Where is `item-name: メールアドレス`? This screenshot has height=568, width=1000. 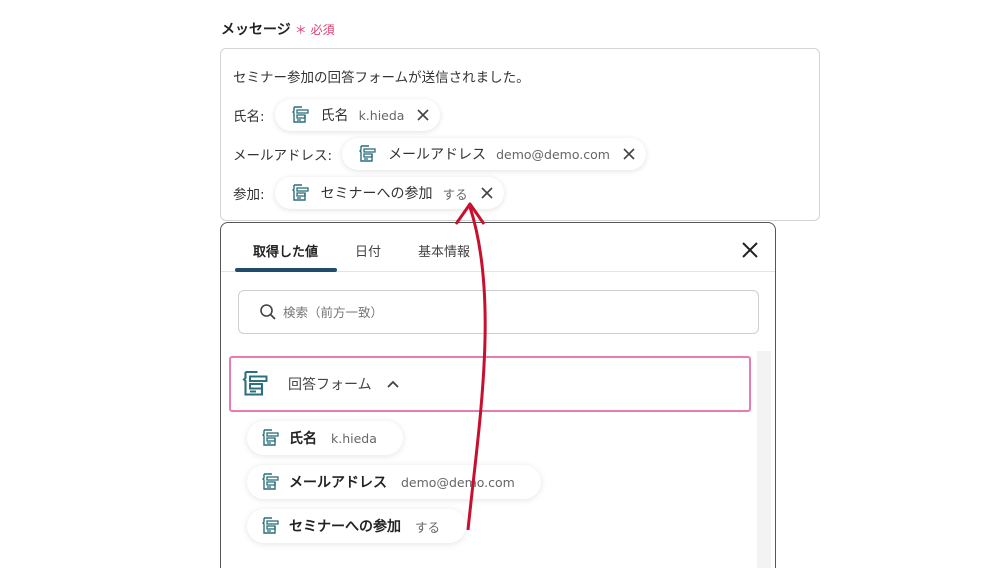
item-name: メールアドレス is located at coordinates (338, 483).